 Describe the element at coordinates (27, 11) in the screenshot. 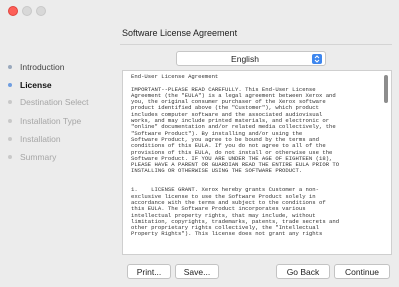

I see `minimize-window-button` at that location.